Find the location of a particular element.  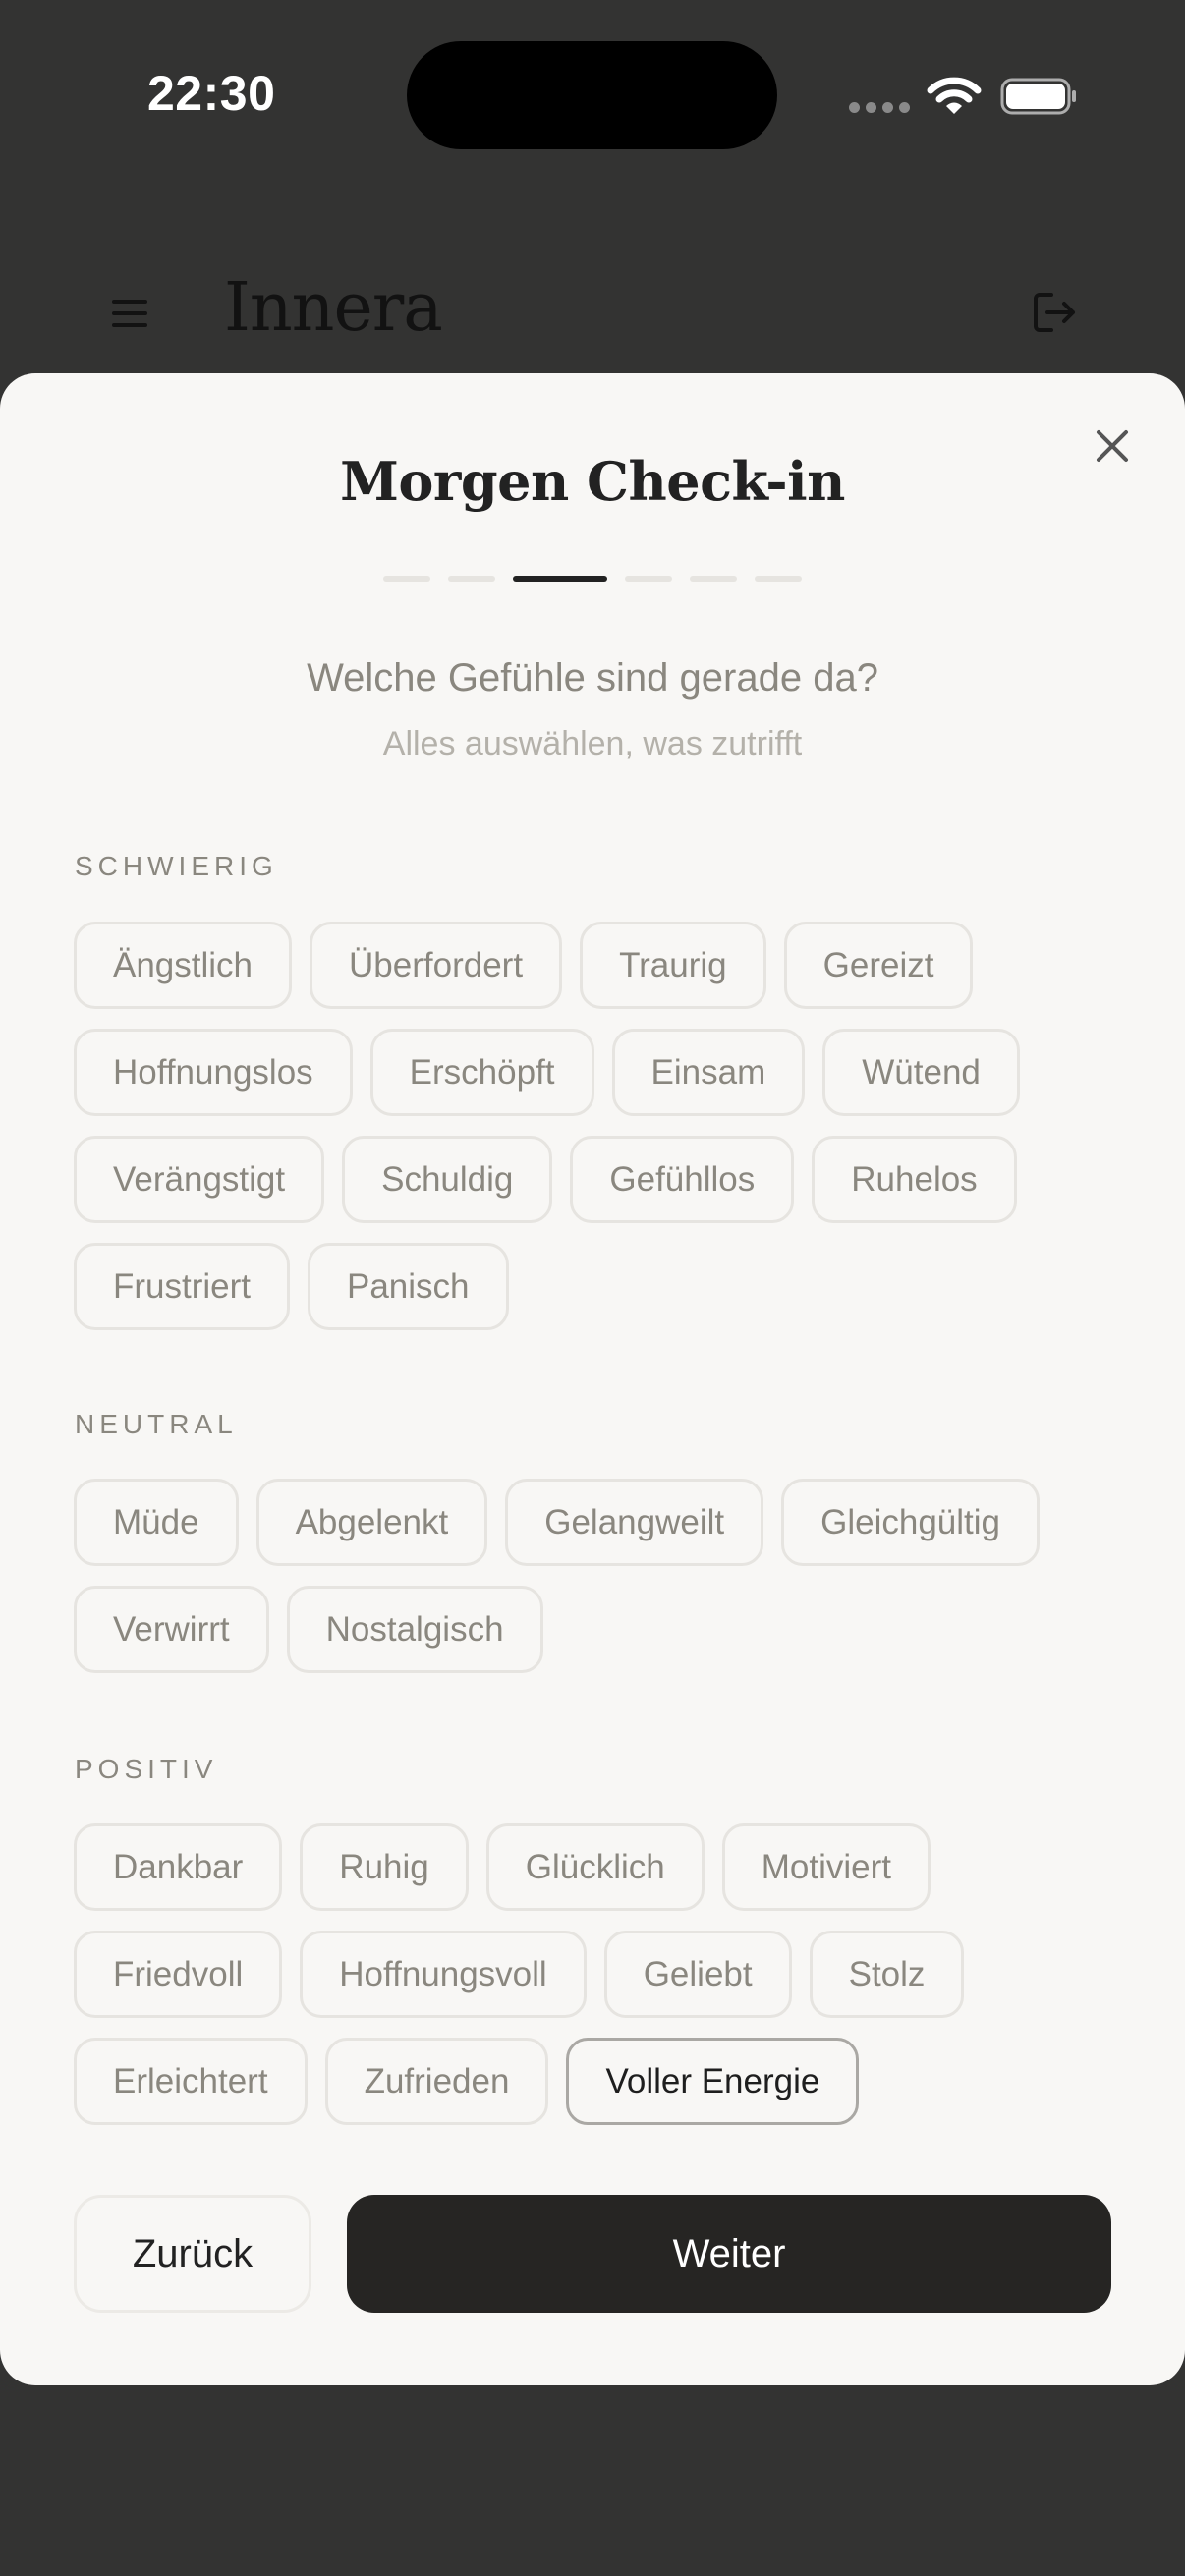

emotion-chip: Traurig is located at coordinates (673, 965).